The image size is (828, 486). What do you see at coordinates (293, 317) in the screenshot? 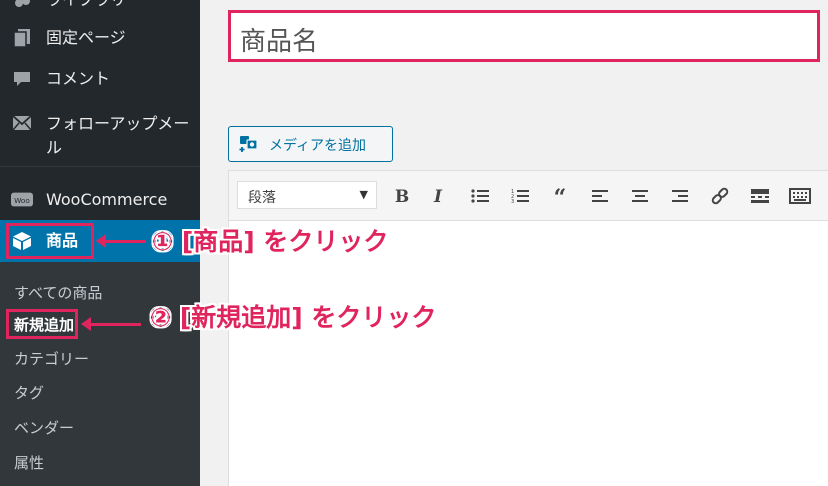
I see `annotation-step-2: ② [新規追加] をクリック` at bounding box center [293, 317].